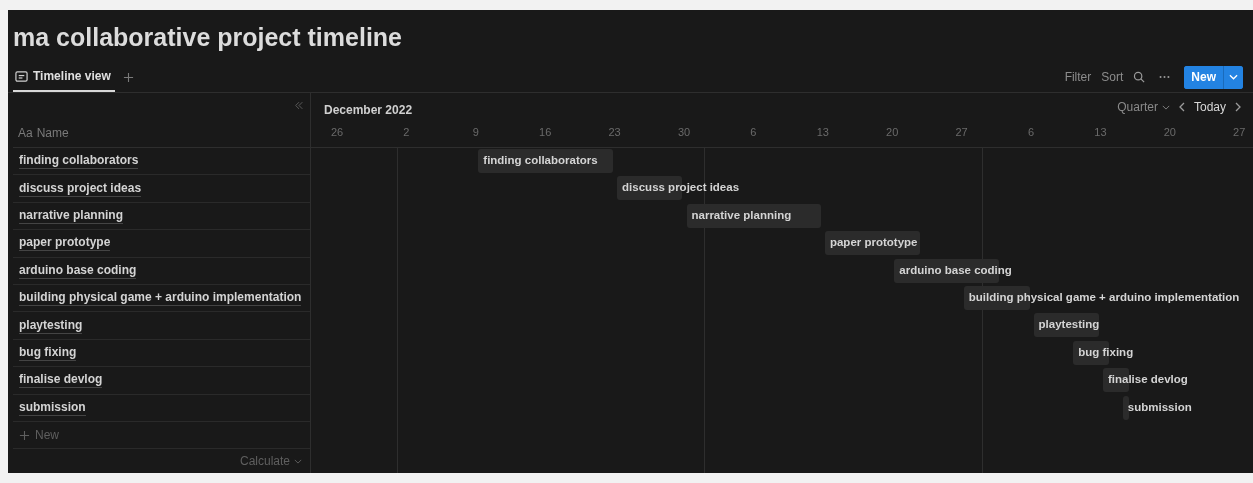  What do you see at coordinates (1106, 351) in the screenshot?
I see `bar-label: bug fixing` at bounding box center [1106, 351].